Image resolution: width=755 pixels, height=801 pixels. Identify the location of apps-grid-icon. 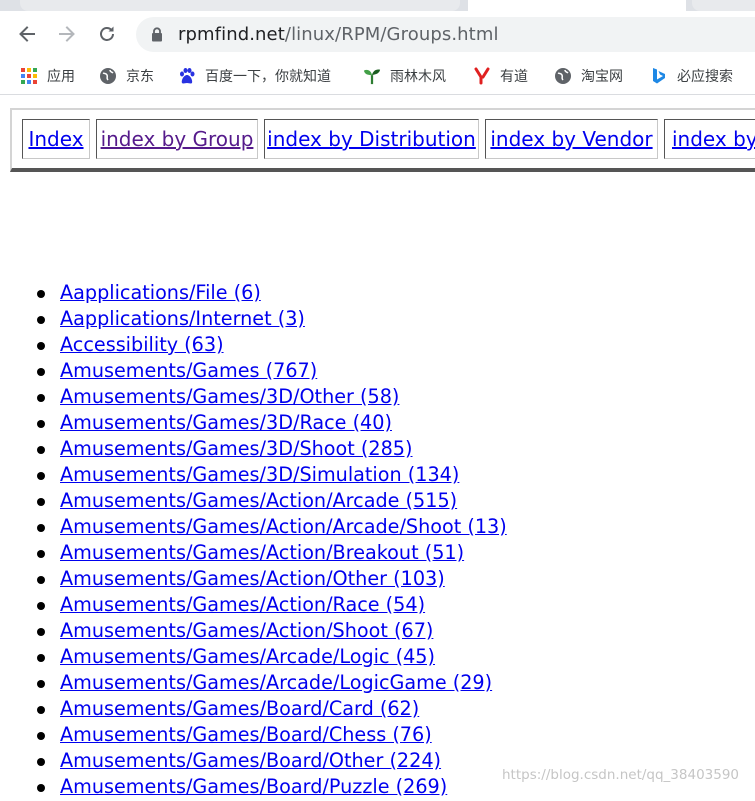
(29, 76).